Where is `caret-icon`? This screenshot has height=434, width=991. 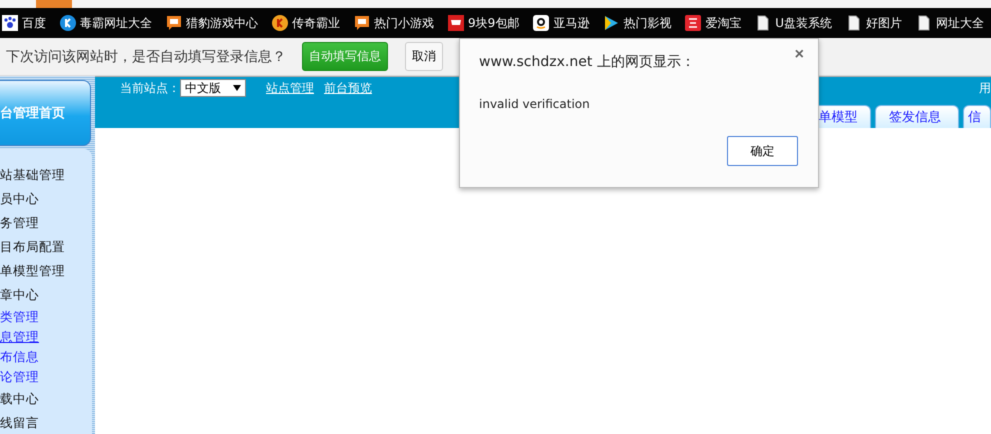
caret-icon is located at coordinates (237, 88).